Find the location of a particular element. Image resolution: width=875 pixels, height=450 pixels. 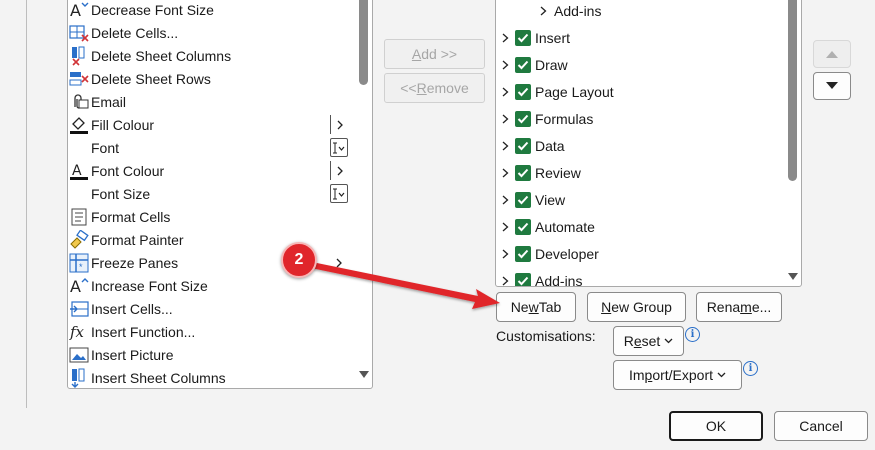

rename-label-b: m is located at coordinates (746, 307).